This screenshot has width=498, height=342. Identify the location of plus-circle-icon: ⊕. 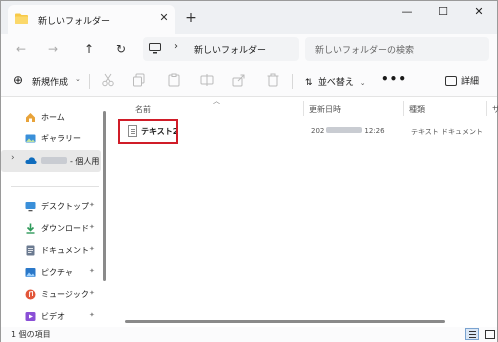
(18, 80).